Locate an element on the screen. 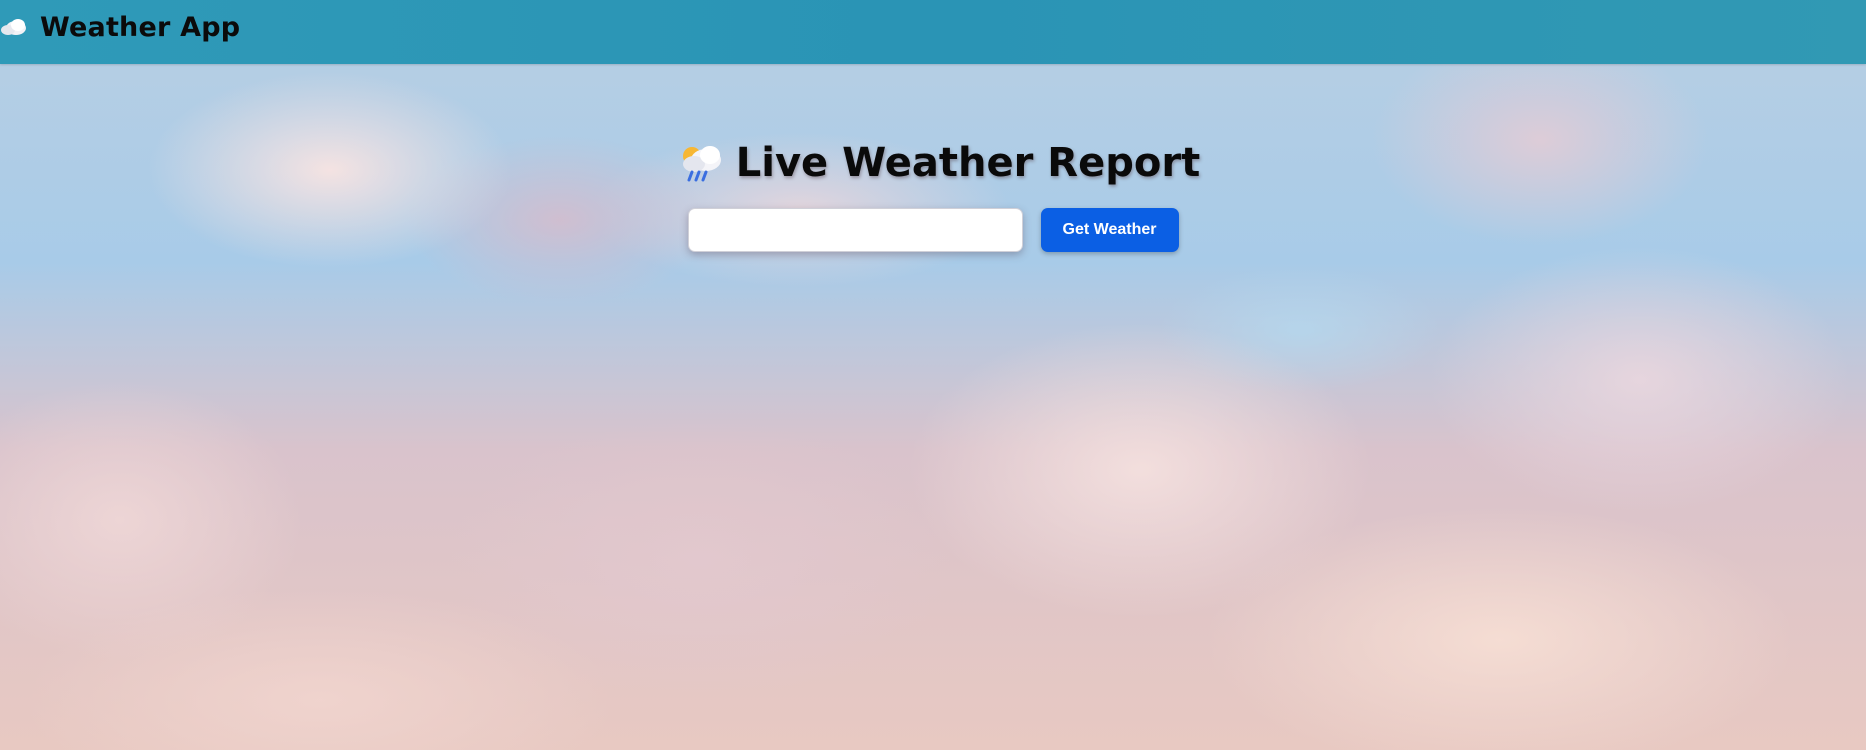 Image resolution: width=1866 pixels, height=750 pixels. city-search-input is located at coordinates (855, 230).